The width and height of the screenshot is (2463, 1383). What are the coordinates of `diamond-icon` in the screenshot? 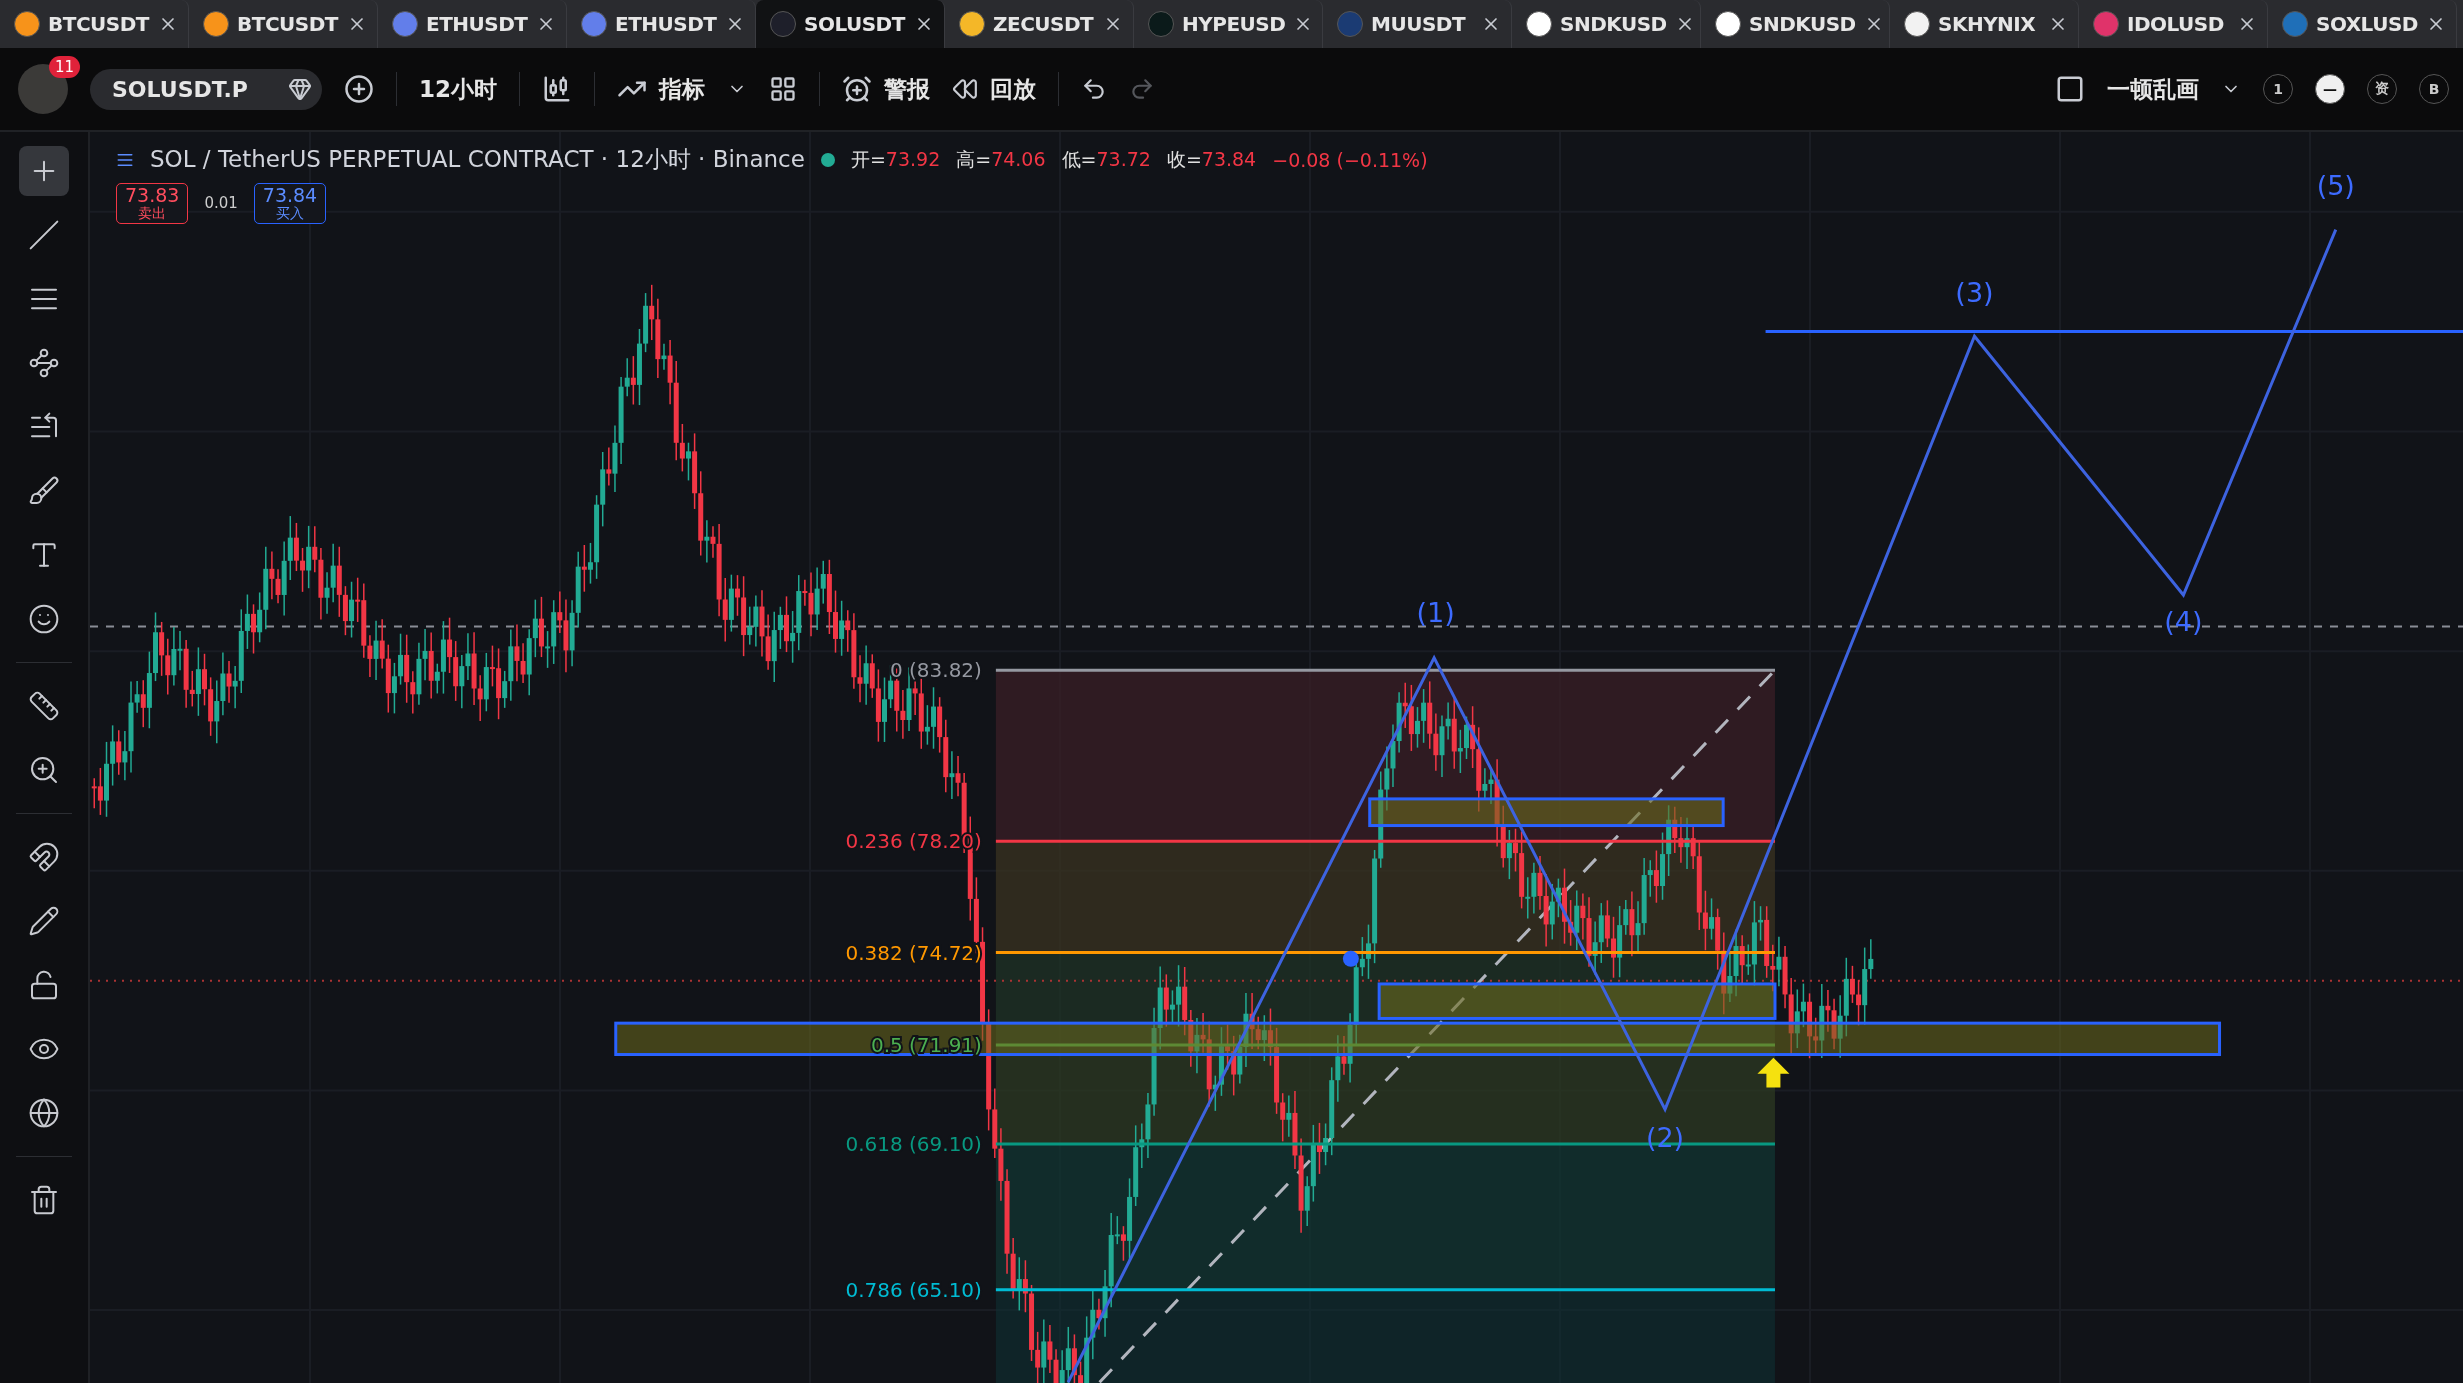 It's located at (299, 89).